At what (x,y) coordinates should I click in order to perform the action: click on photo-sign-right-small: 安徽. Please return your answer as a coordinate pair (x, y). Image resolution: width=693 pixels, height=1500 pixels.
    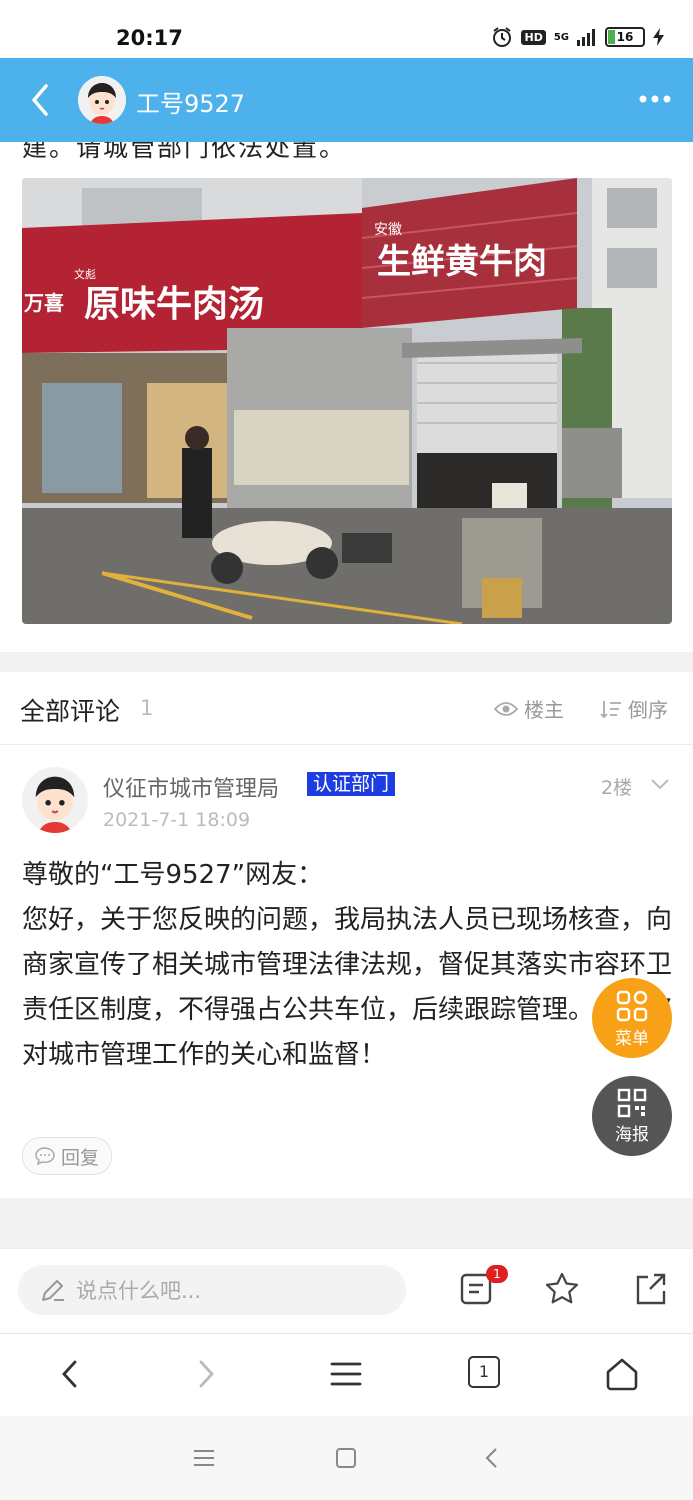
    Looking at the image, I should click on (388, 230).